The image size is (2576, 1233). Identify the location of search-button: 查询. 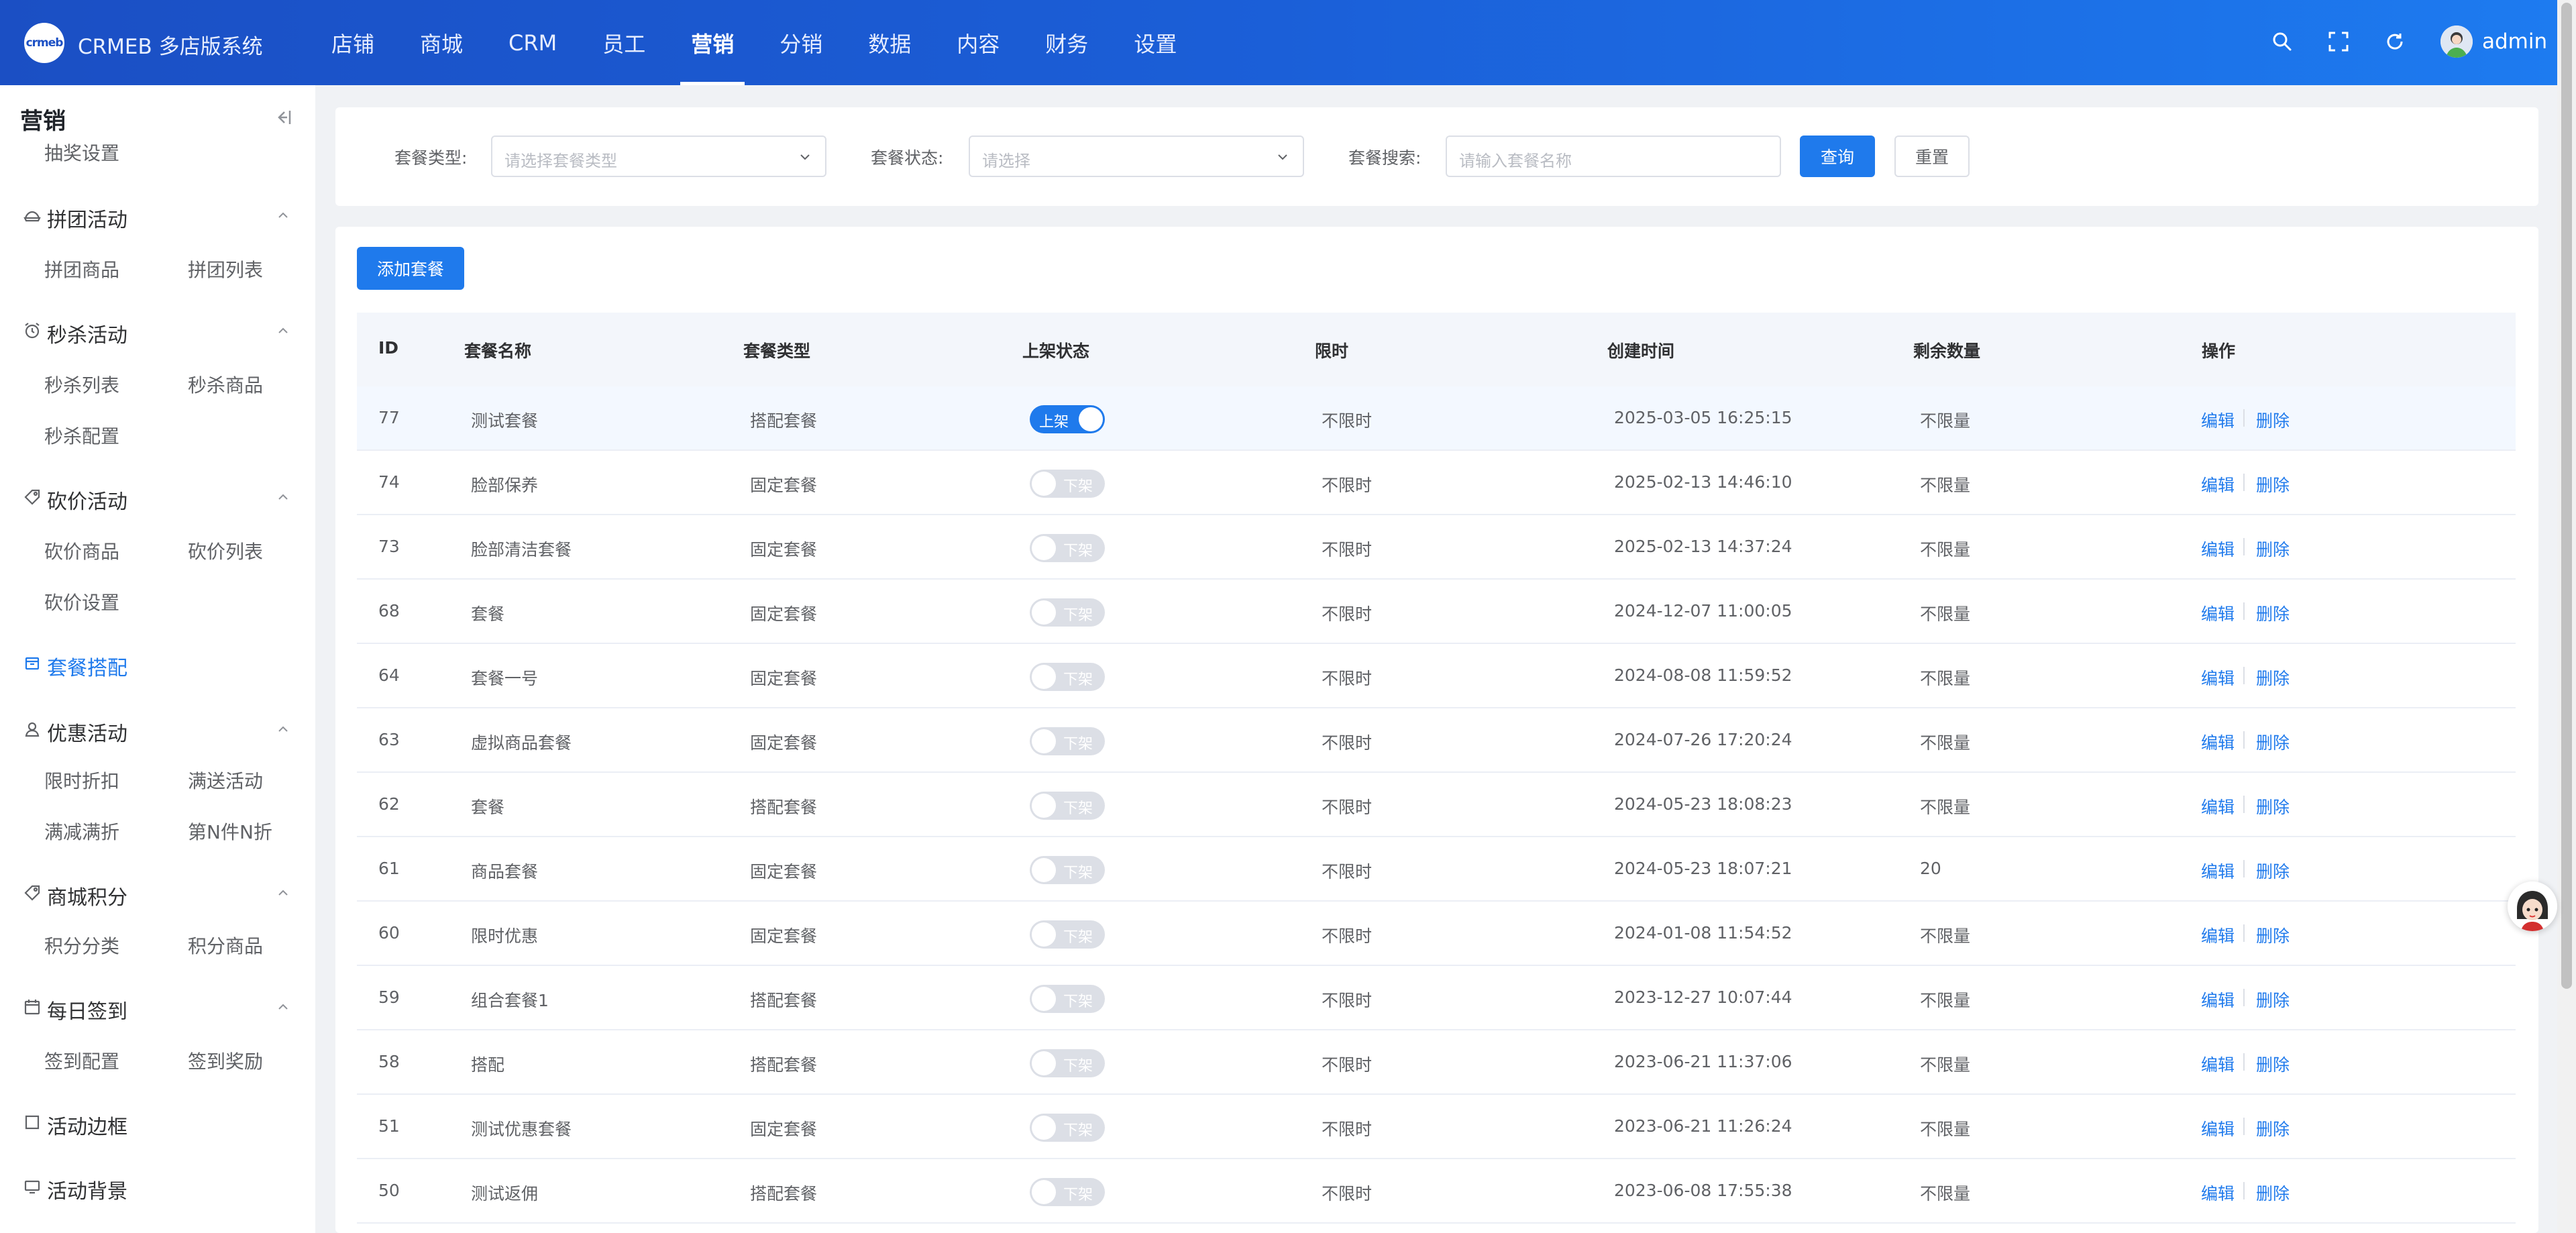
(1837, 156).